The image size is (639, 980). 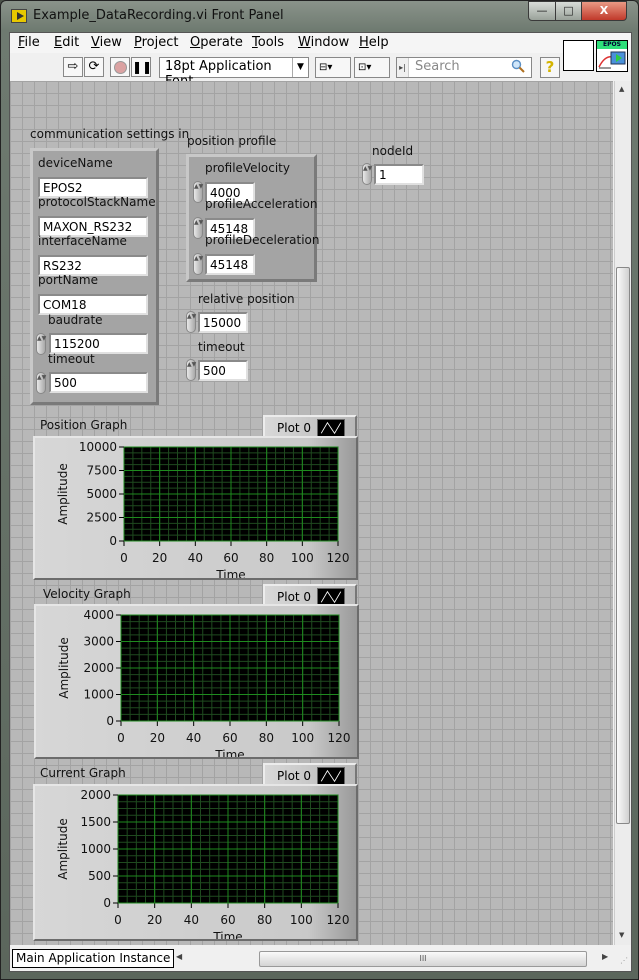 I want to click on plot-line-icon, so click(x=331, y=428).